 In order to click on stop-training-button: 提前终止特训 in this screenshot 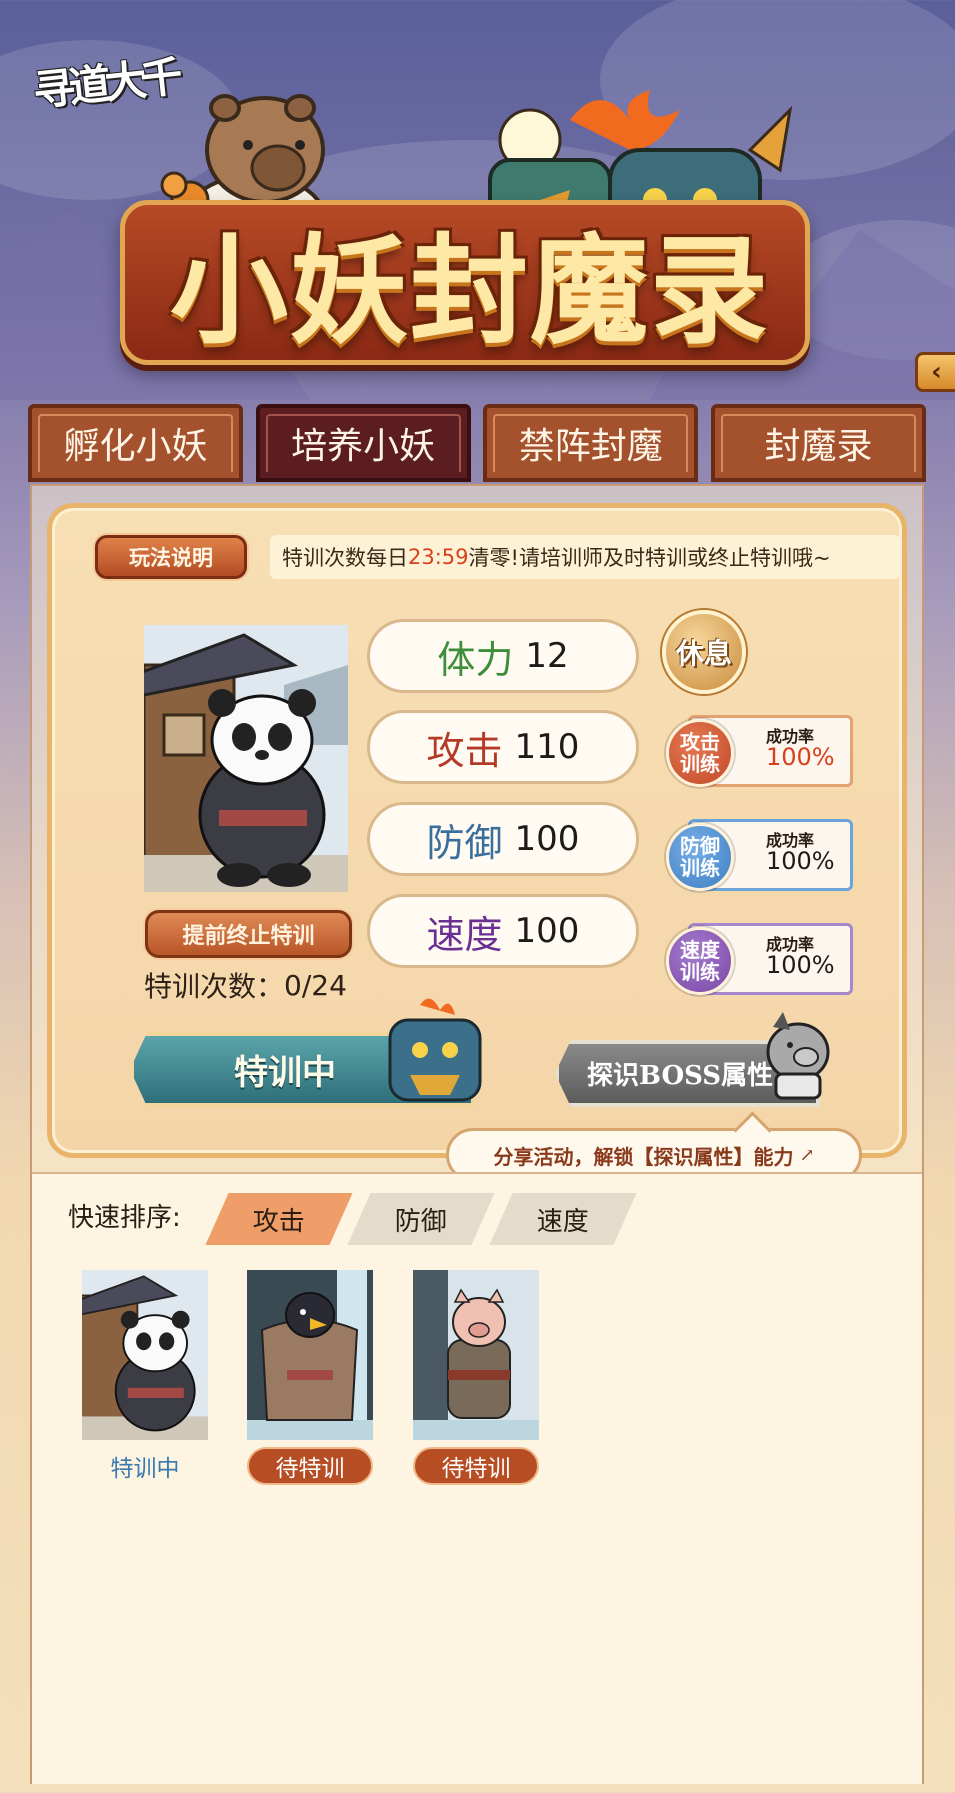, I will do `click(248, 934)`.